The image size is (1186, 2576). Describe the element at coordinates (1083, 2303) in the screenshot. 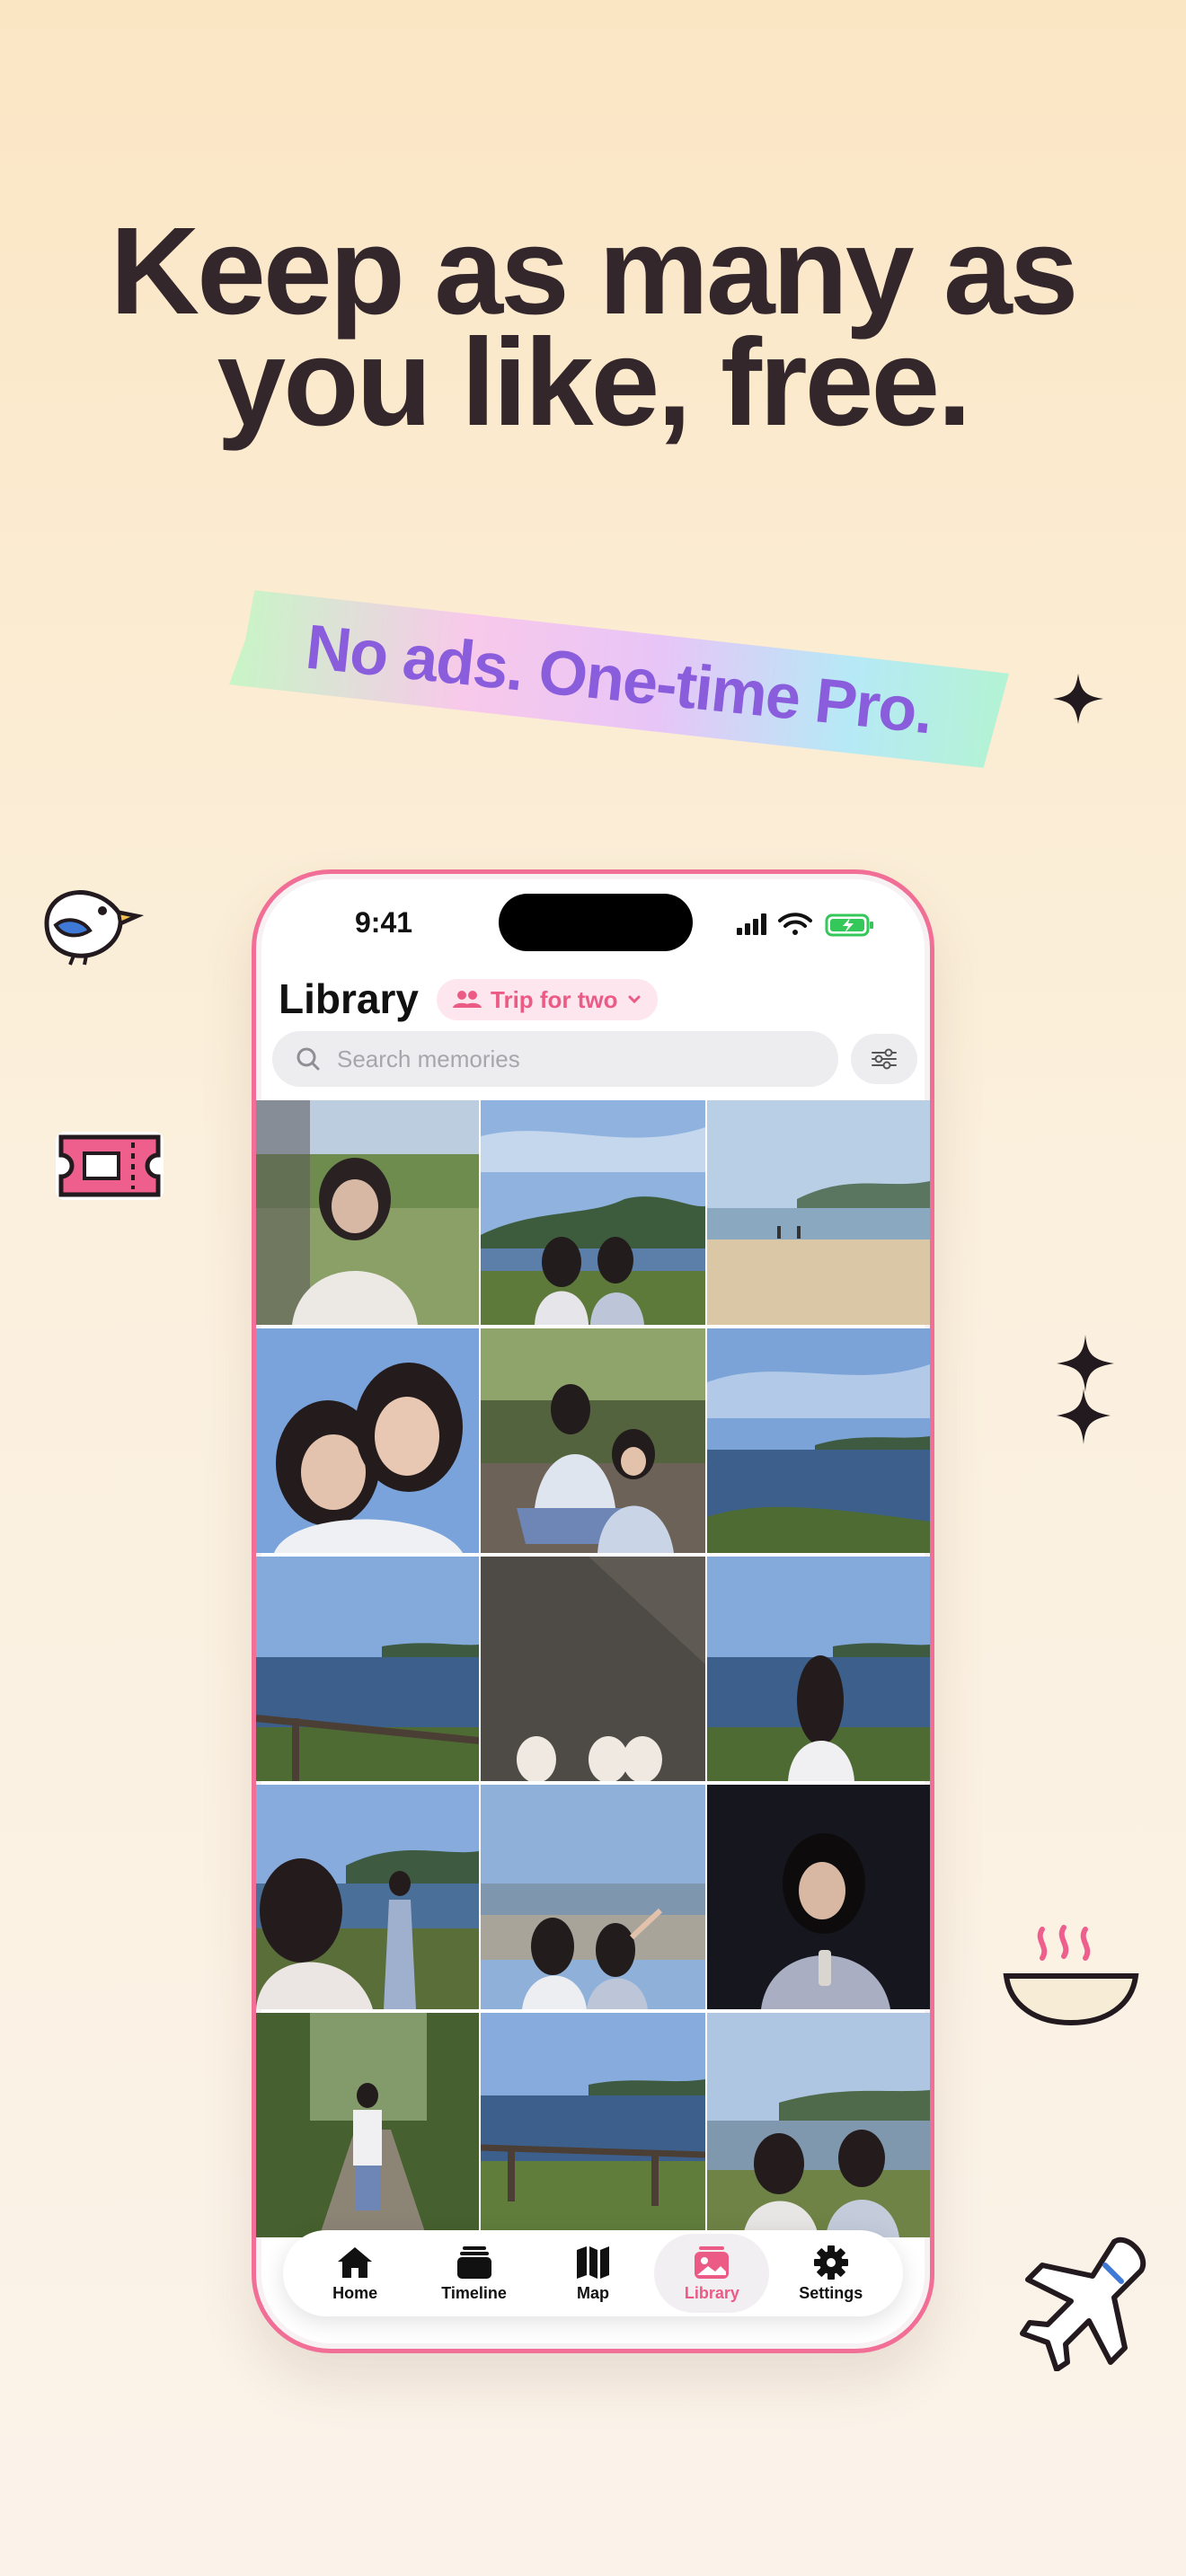

I see `airplane-sticker-icon` at that location.